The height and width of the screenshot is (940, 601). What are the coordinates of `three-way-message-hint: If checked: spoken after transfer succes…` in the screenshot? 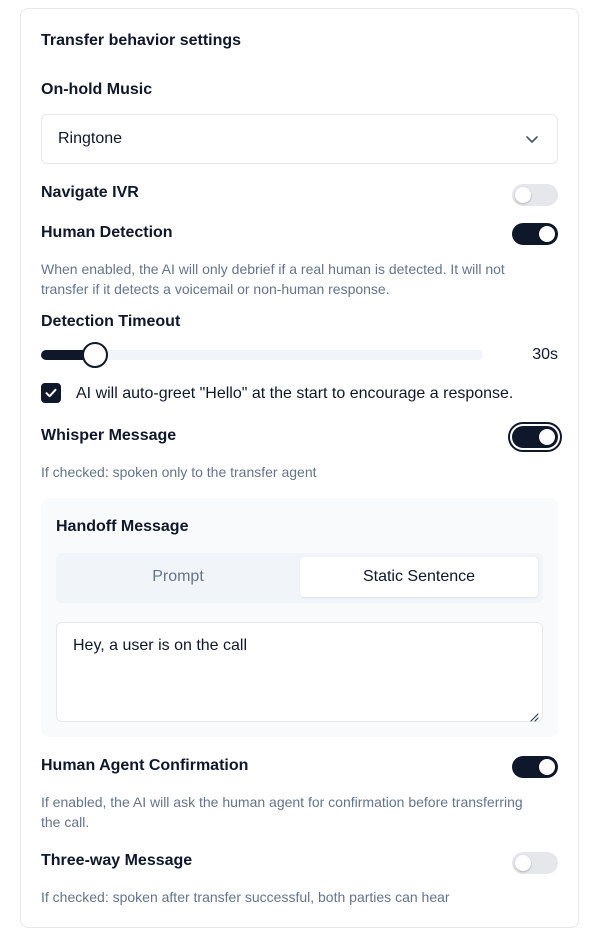 It's located at (245, 897).